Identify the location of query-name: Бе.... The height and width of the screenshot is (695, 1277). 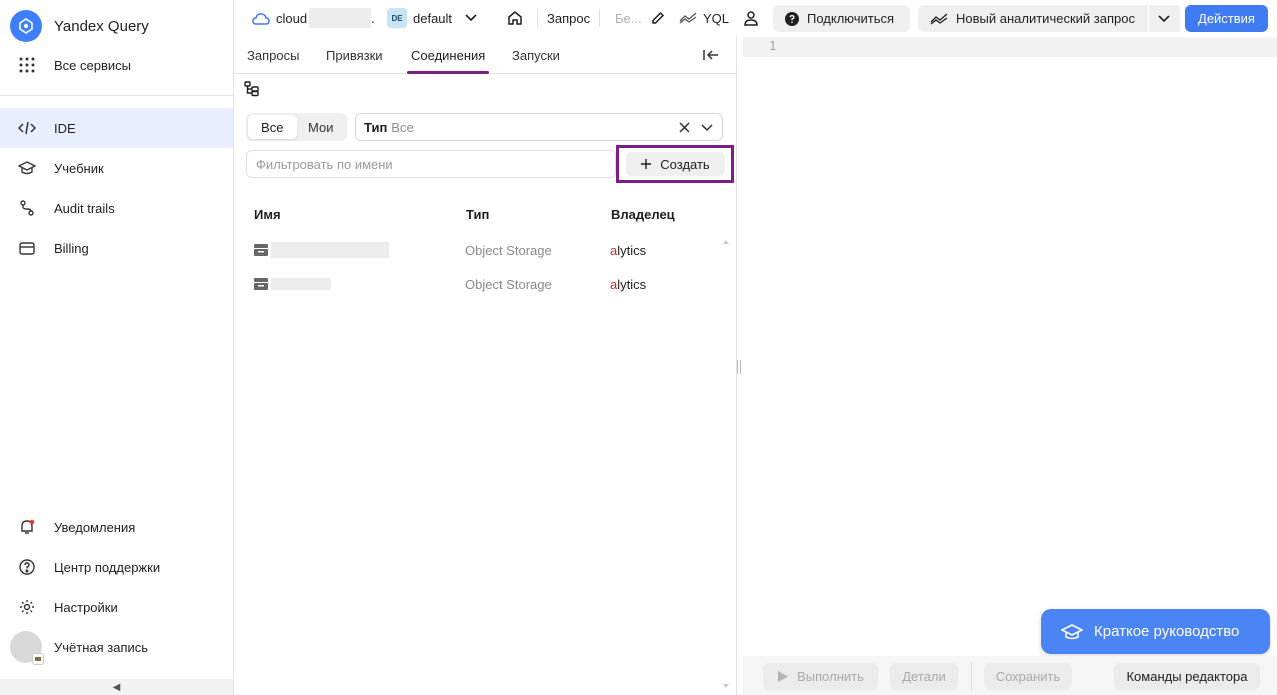
(628, 18).